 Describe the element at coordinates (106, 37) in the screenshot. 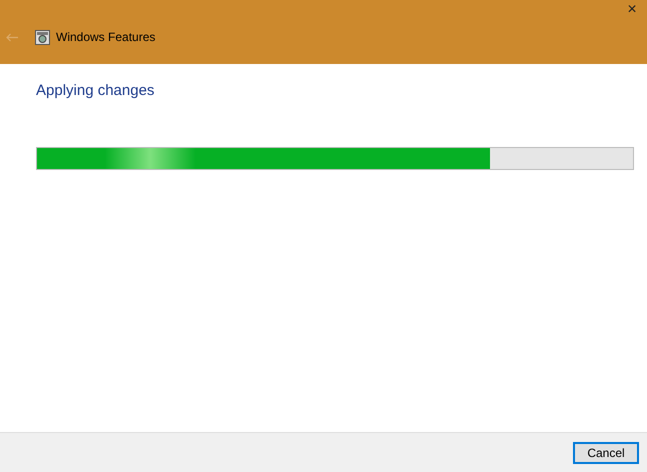

I see `window-title: Windows Features` at that location.